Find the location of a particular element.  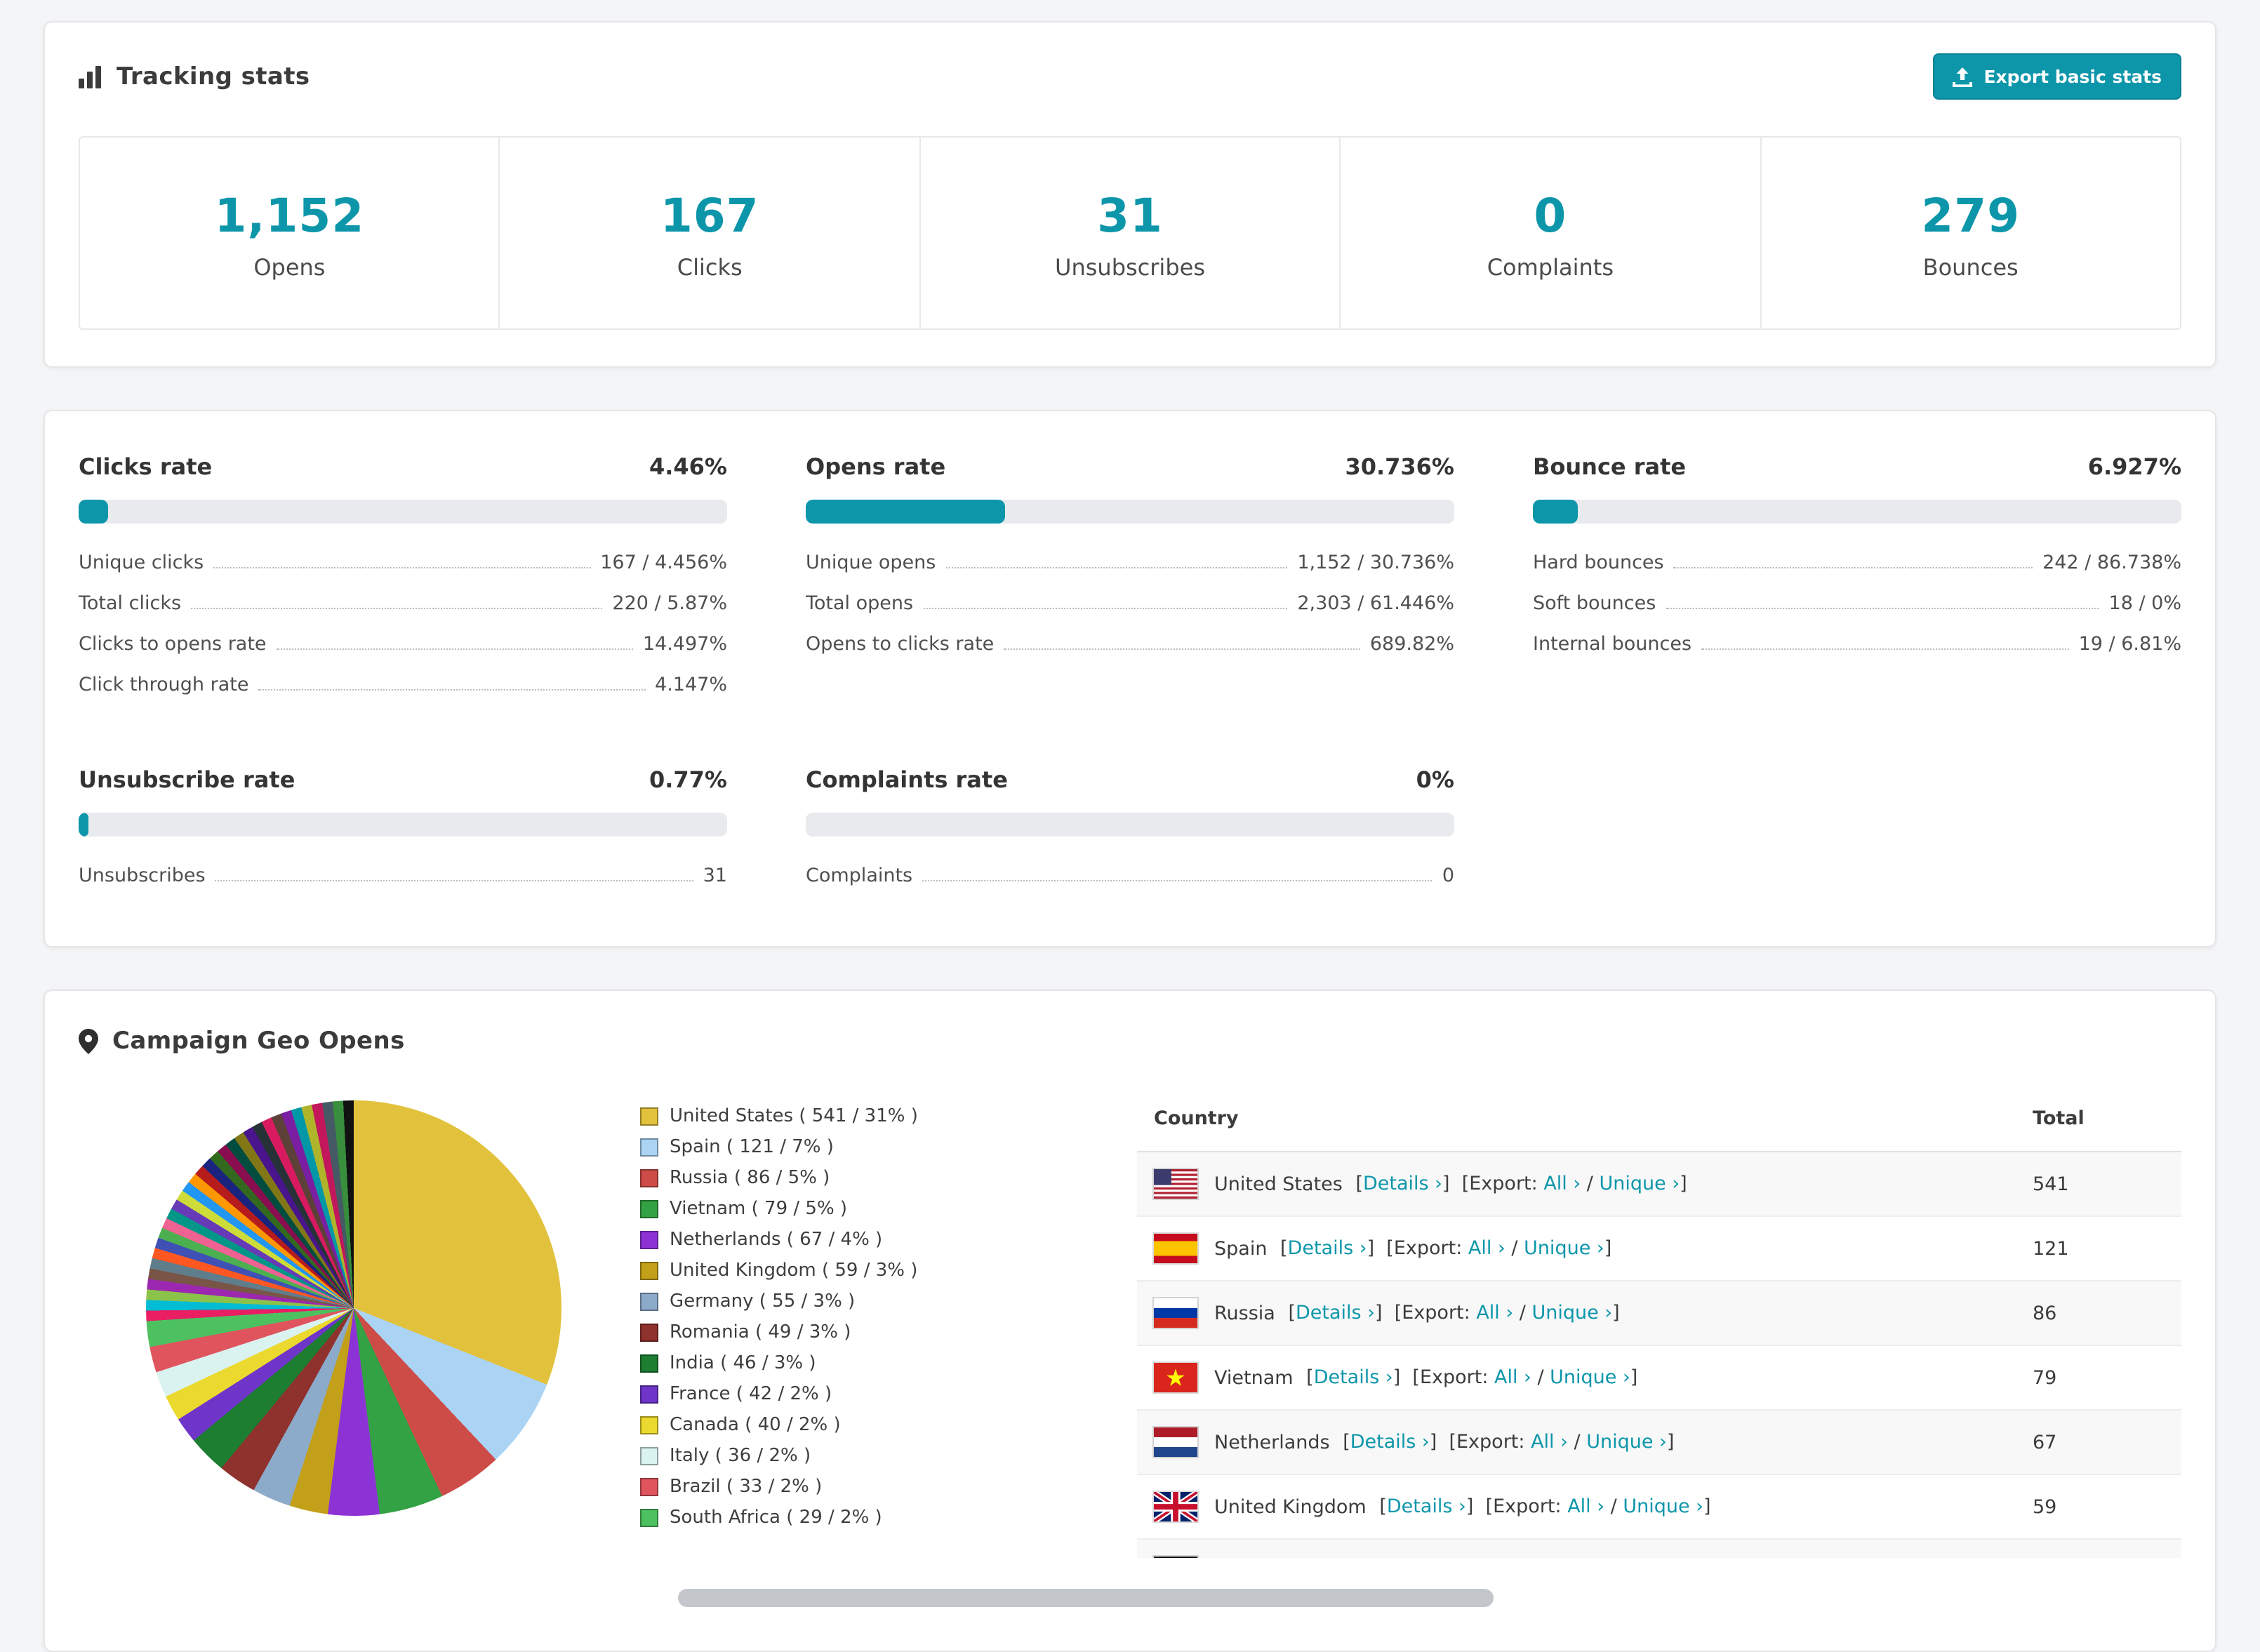

legend-item-south-africa: South Africa ( 29 / 2% ) is located at coordinates (821, 1517).